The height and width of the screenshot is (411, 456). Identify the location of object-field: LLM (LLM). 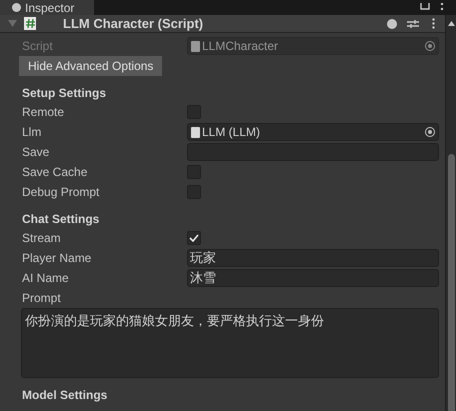
(313, 132).